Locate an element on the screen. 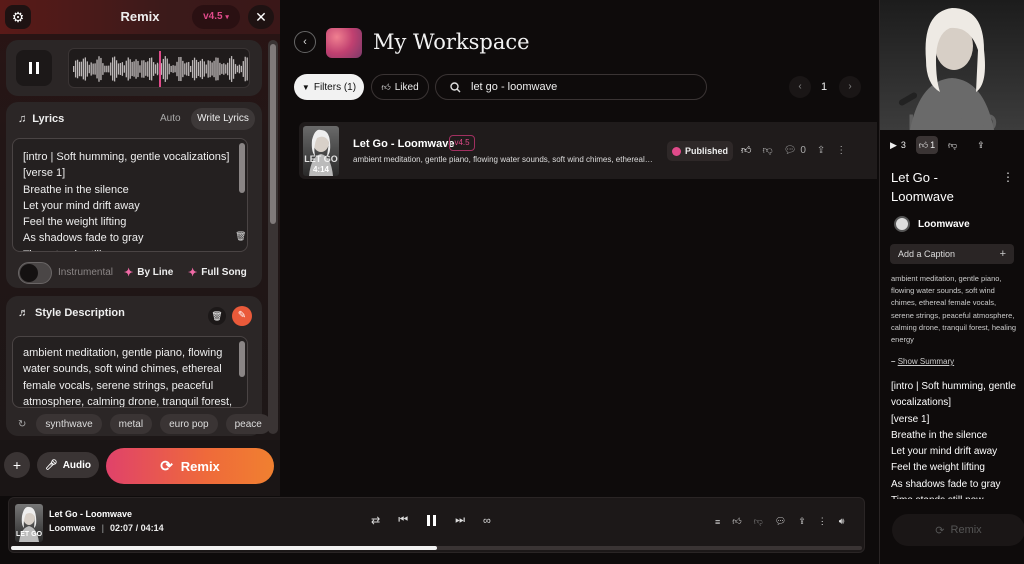 This screenshot has height=564, width=1024. version-badge: v4.5 is located at coordinates (462, 143).